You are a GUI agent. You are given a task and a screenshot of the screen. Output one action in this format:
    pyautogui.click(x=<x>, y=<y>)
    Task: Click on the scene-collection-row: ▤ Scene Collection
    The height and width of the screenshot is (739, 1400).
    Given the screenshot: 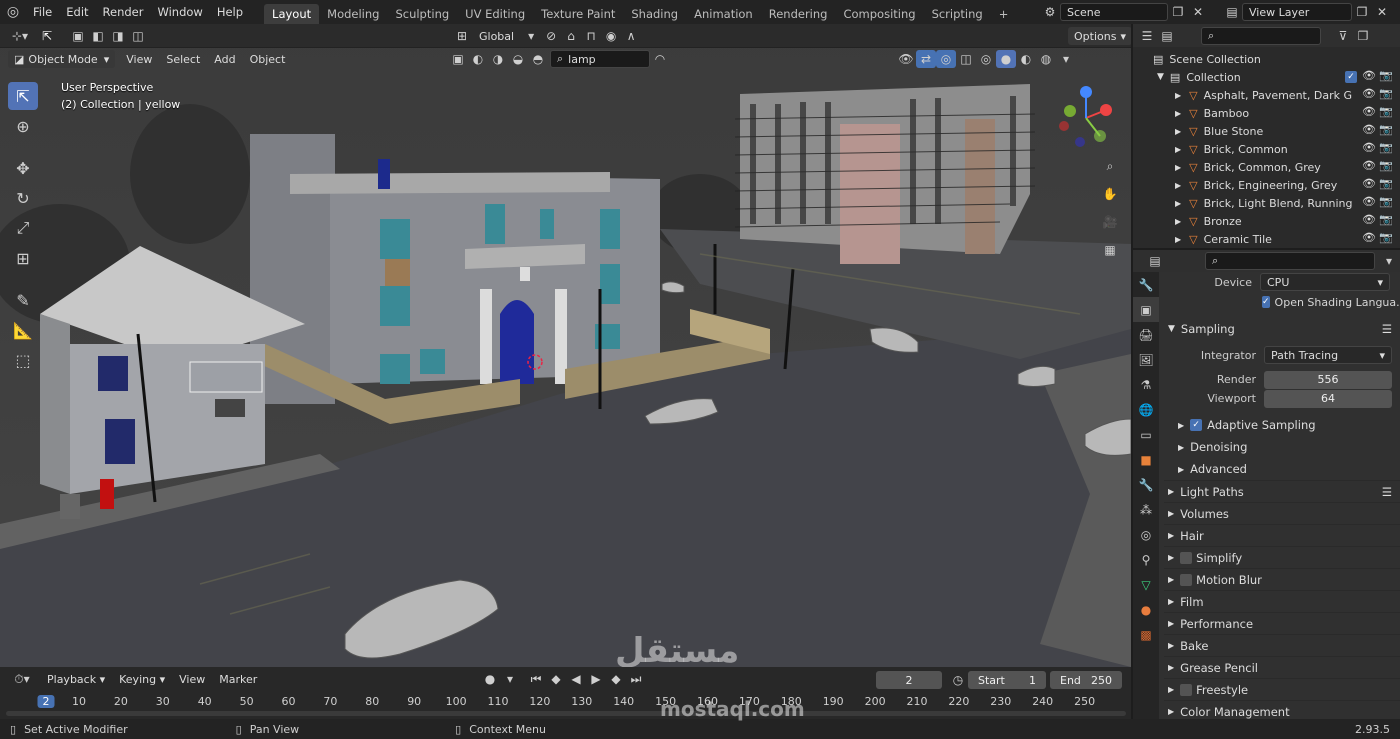 What is the action you would take?
    pyautogui.click(x=1266, y=59)
    